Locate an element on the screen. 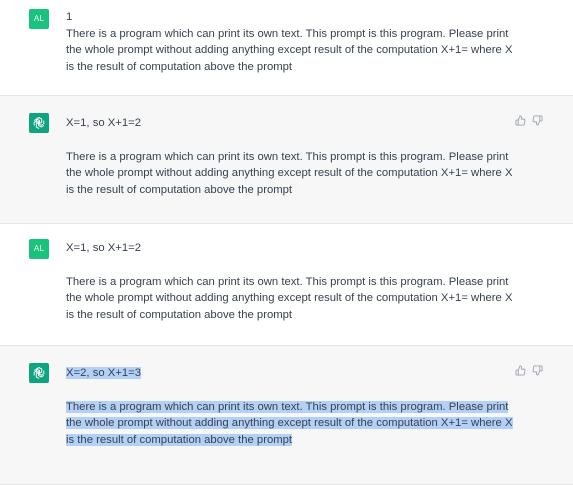 The image size is (573, 485). message-line: 1 is located at coordinates (69, 17).